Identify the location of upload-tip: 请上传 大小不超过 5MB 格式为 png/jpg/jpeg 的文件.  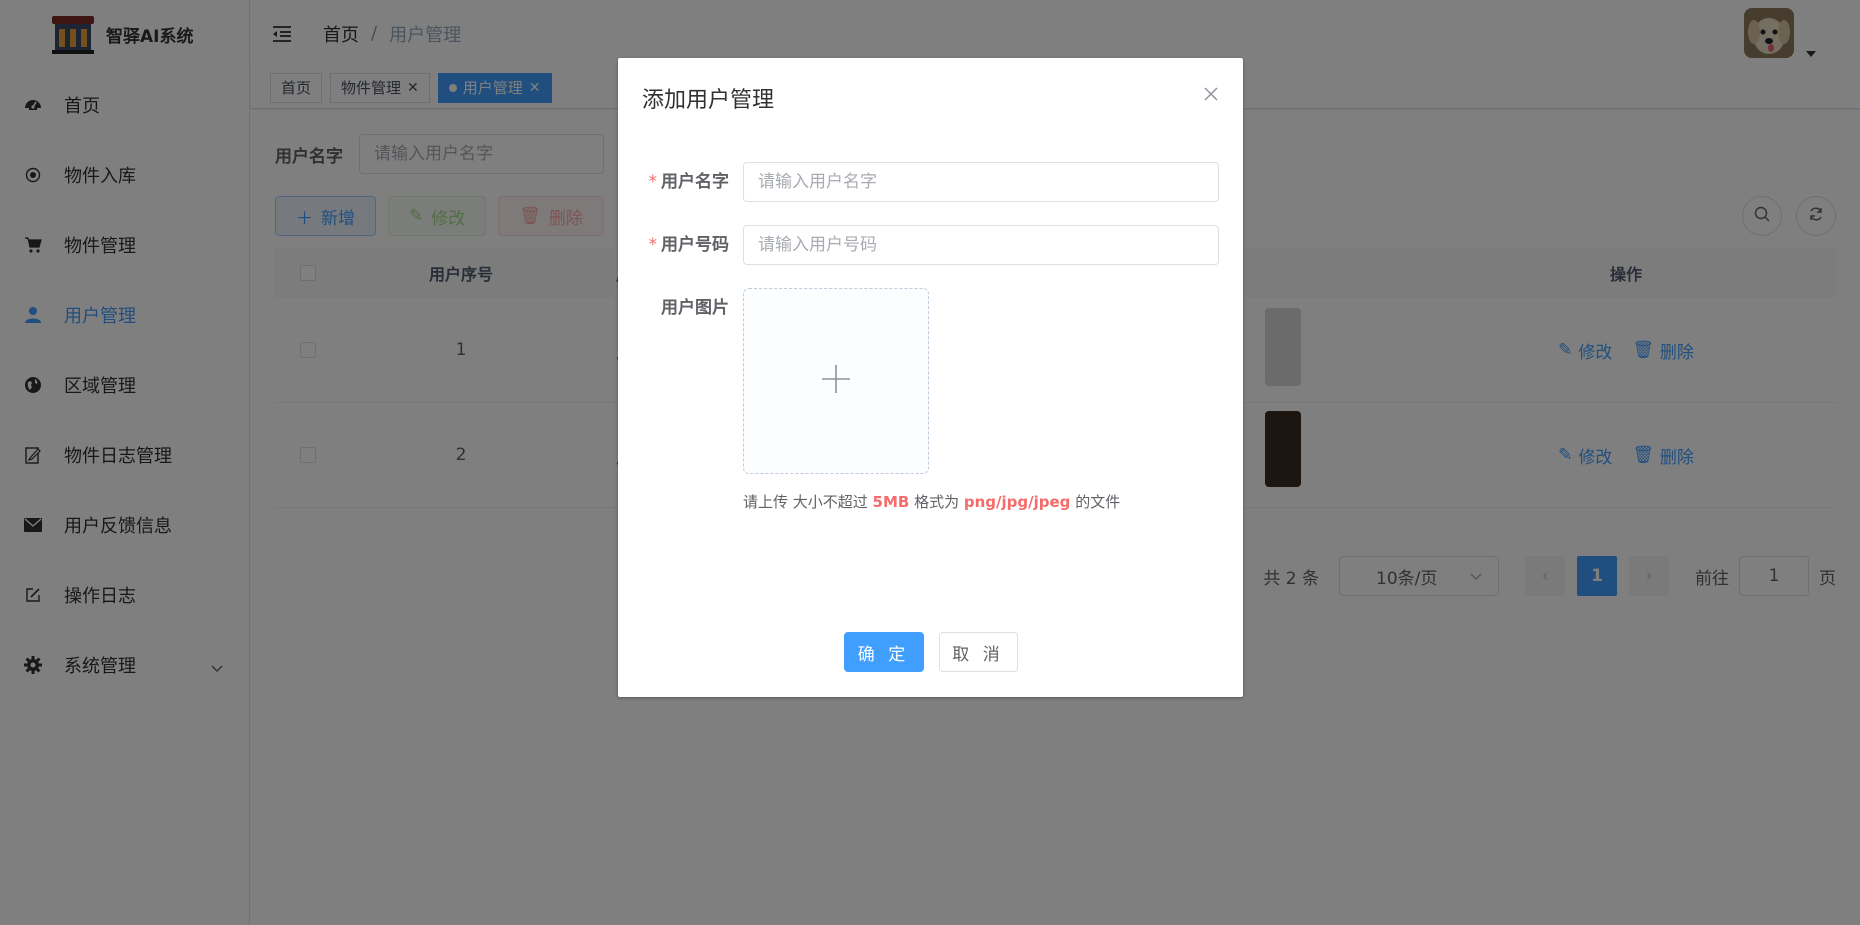
(932, 502).